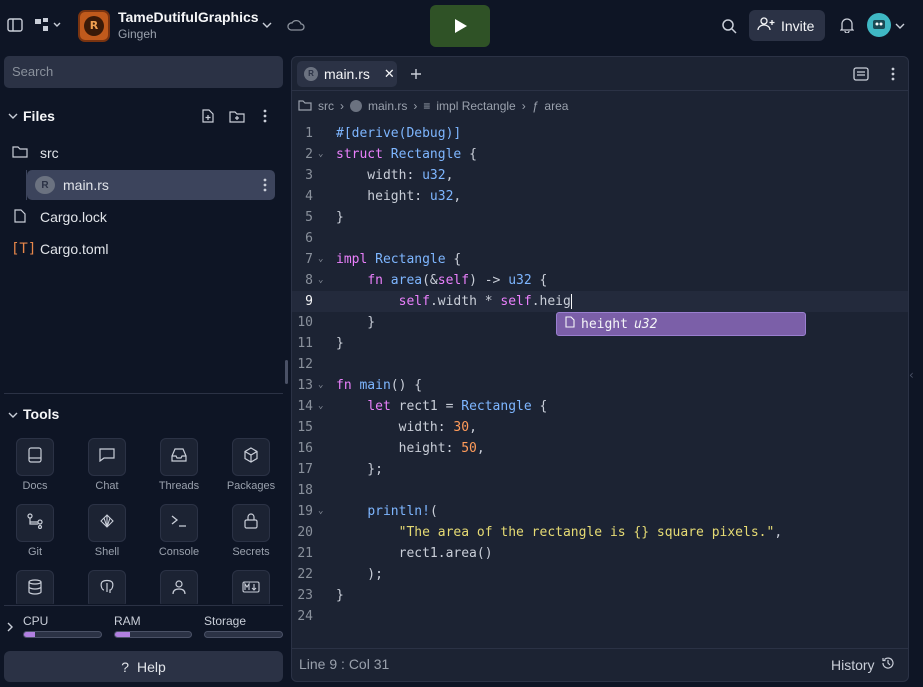 This screenshot has width=923, height=687. What do you see at coordinates (570, 324) in the screenshot?
I see `field-icon` at bounding box center [570, 324].